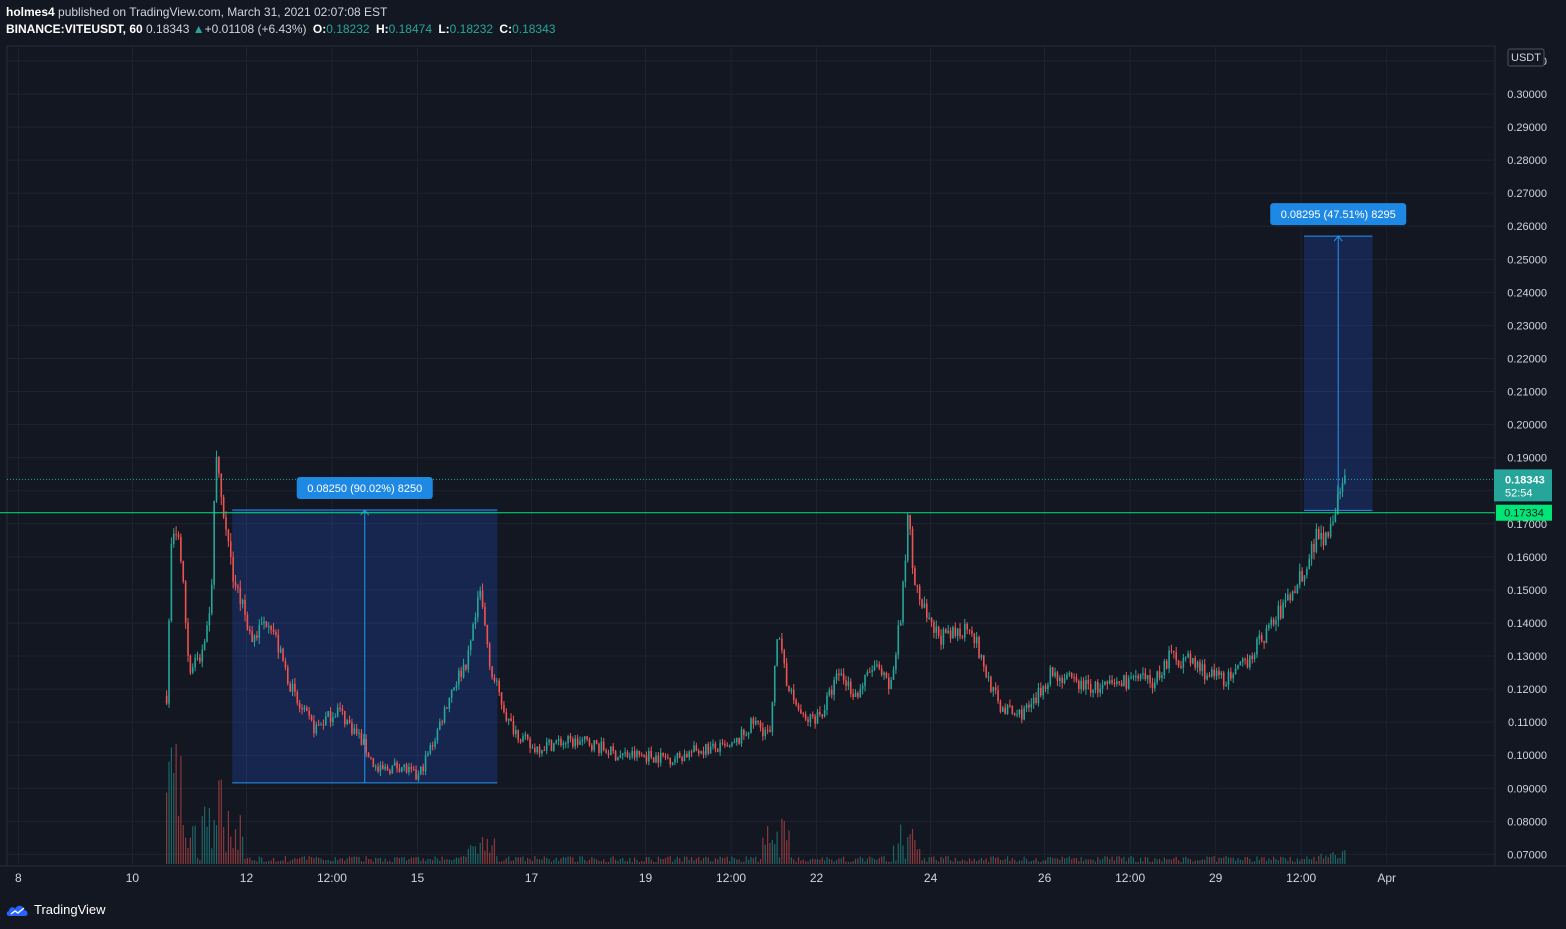  Describe the element at coordinates (30, 12) in the screenshot. I see `author-name: holmes4` at that location.